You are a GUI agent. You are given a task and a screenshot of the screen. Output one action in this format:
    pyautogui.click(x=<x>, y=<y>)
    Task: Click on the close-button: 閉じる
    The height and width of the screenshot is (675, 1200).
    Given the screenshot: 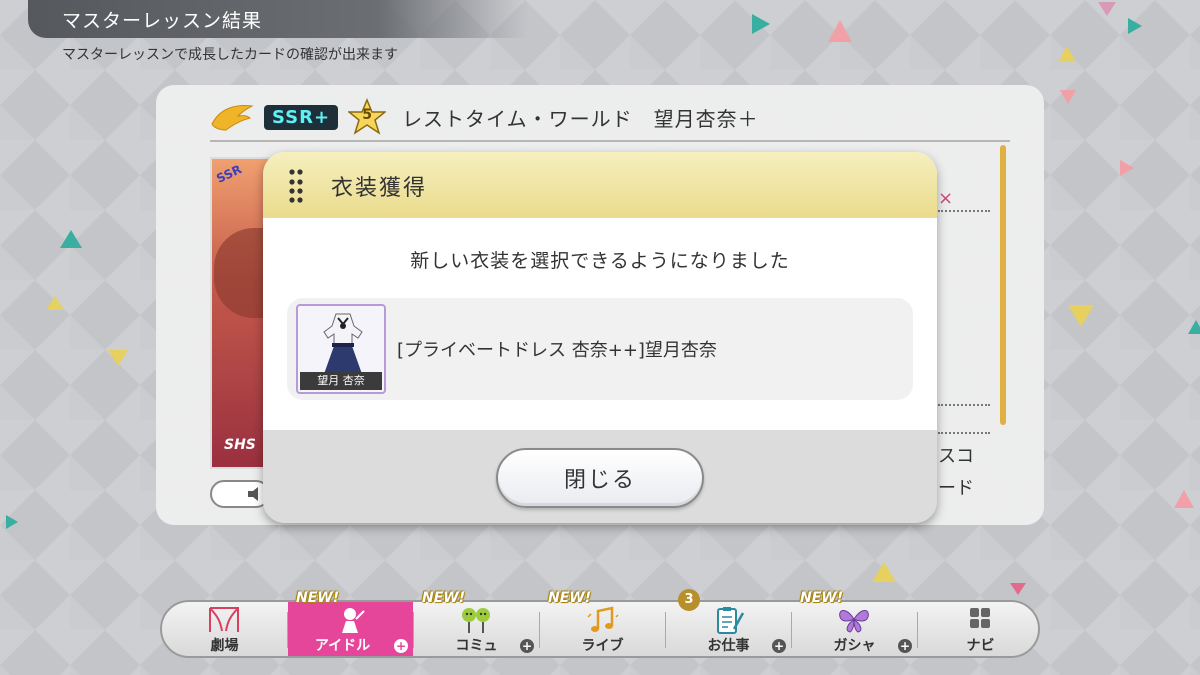 What is the action you would take?
    pyautogui.click(x=600, y=478)
    